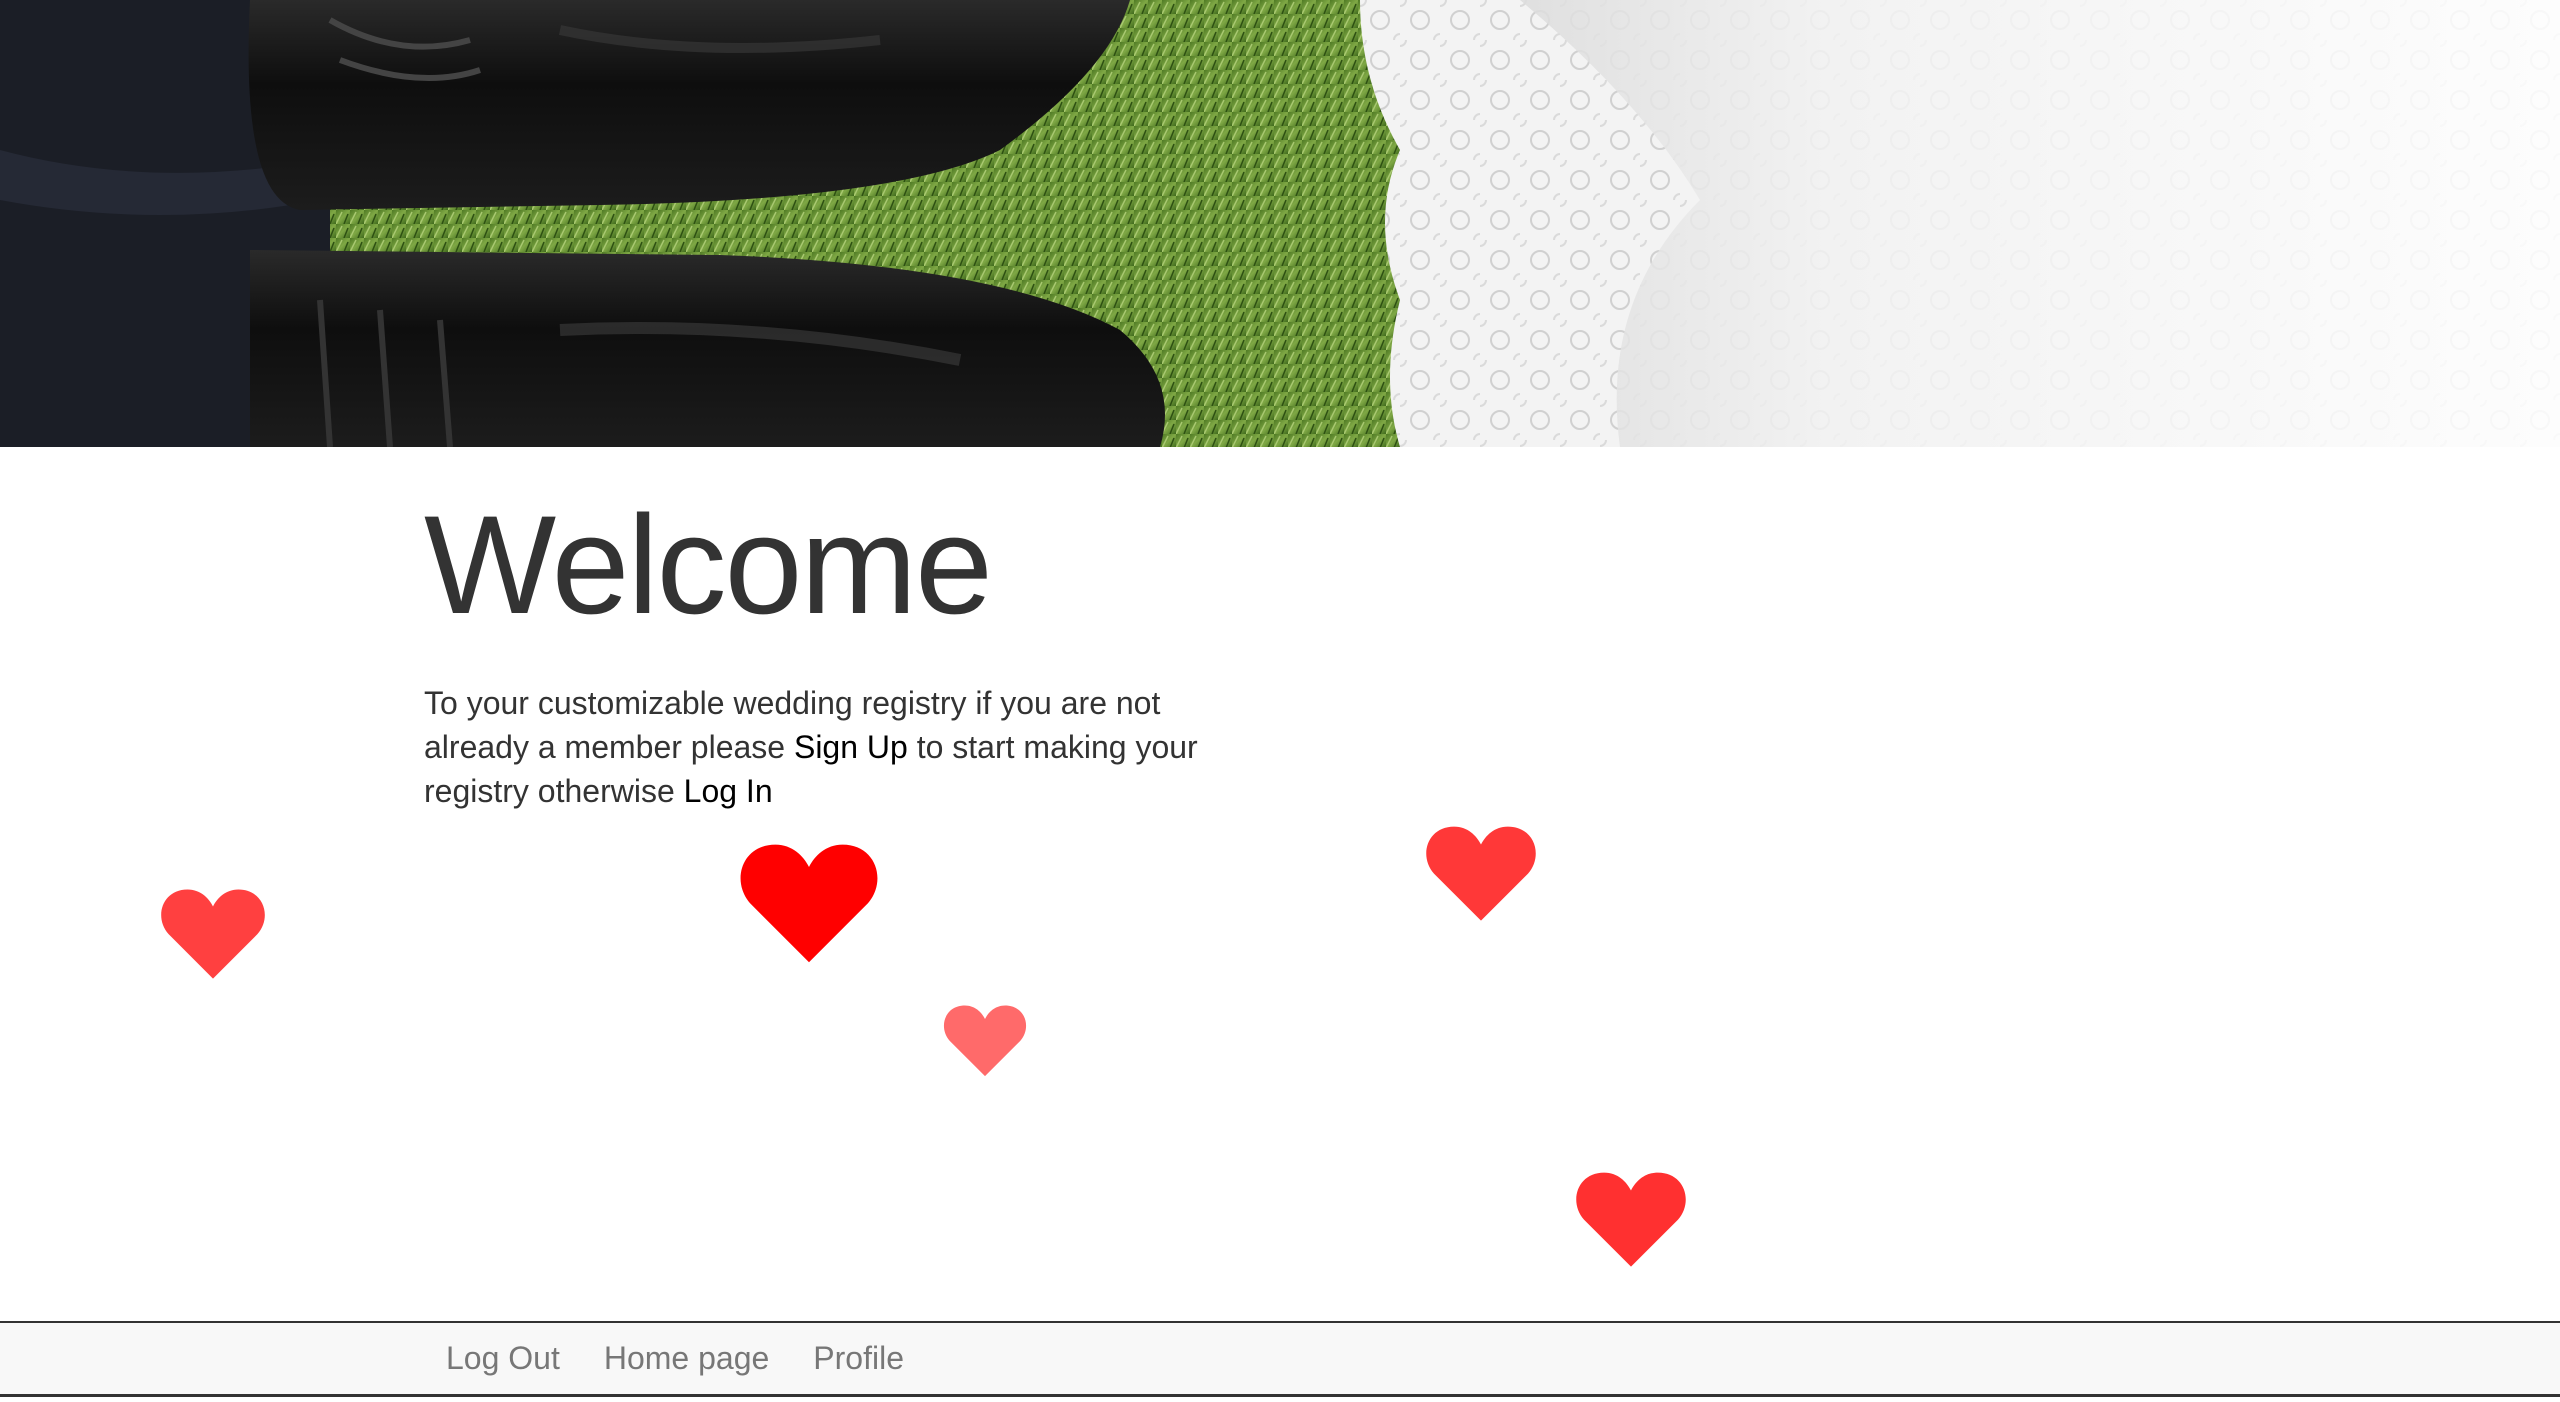  I want to click on nav-item-home: Home page, so click(686, 1358).